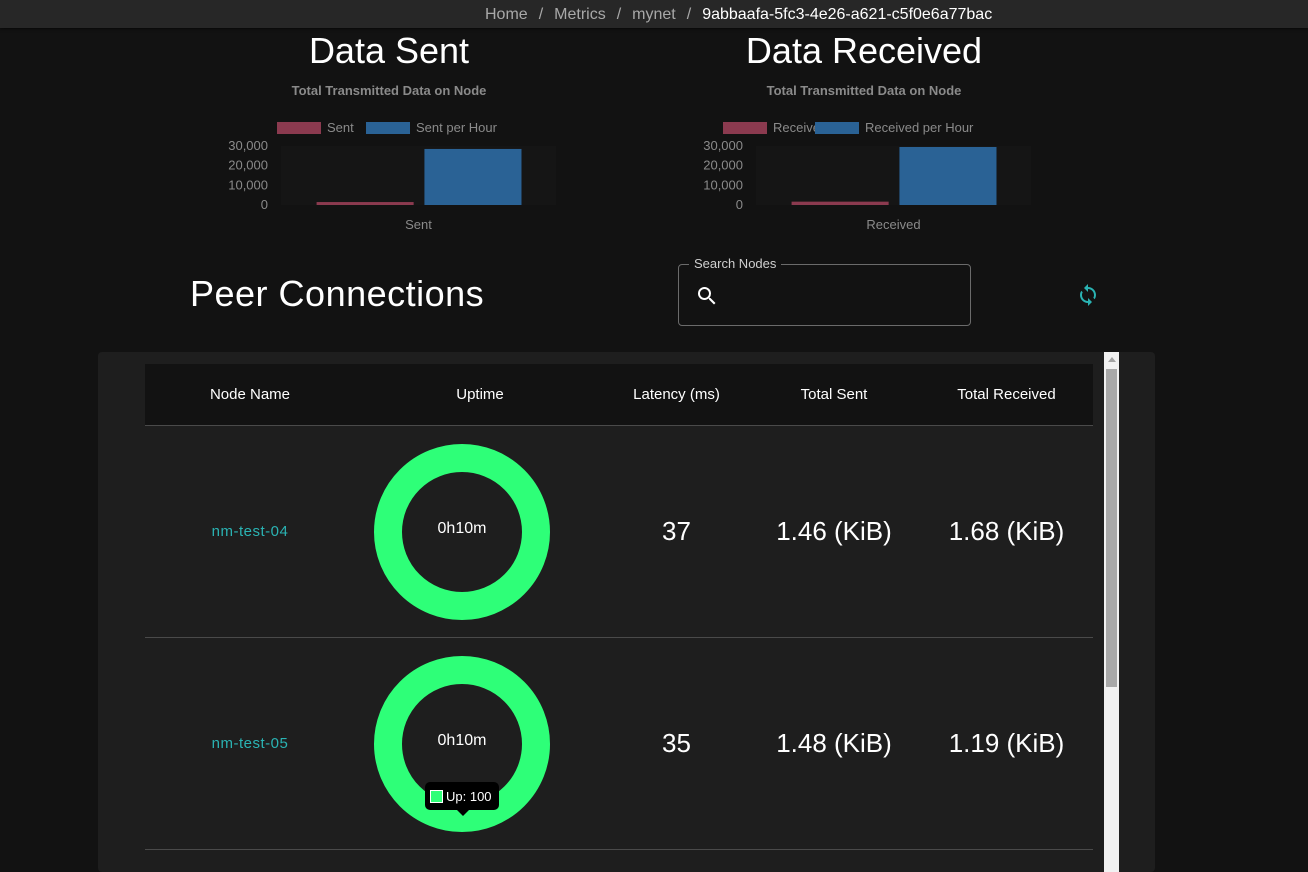  I want to click on tooltip-text: Up: 100, so click(469, 796).